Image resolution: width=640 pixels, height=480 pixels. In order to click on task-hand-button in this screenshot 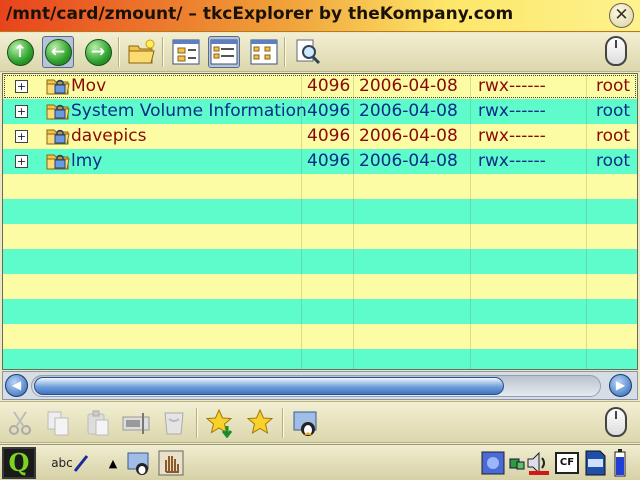, I will do `click(171, 463)`.